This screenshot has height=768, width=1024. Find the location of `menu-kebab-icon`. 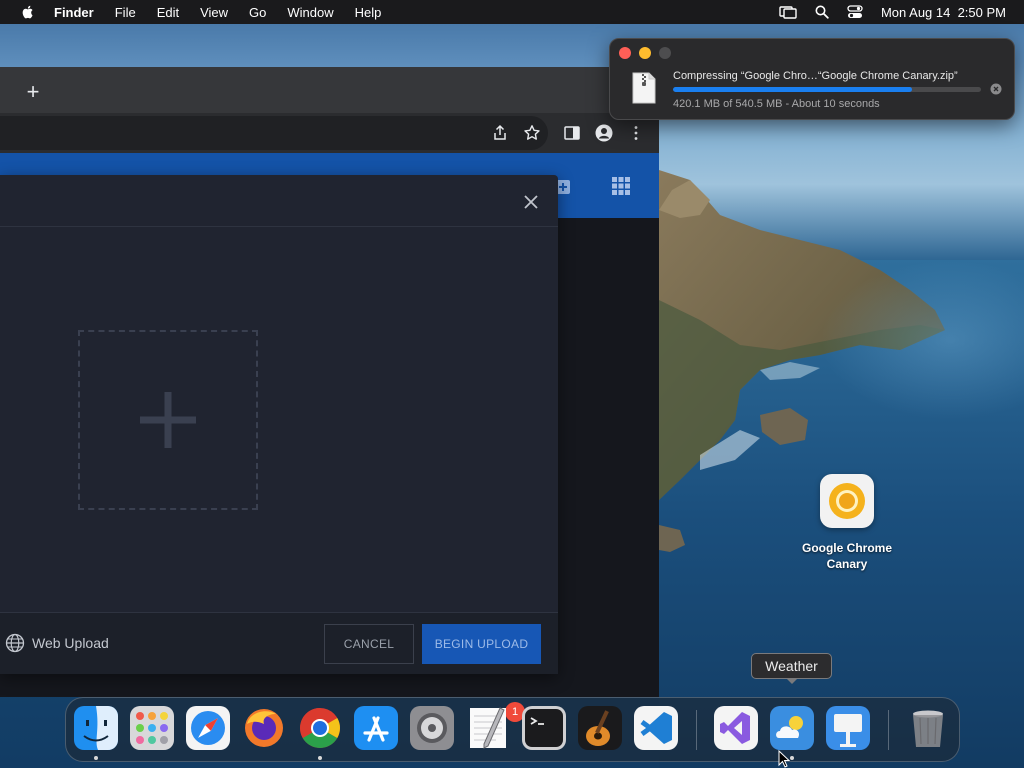

menu-kebab-icon is located at coordinates (636, 133).